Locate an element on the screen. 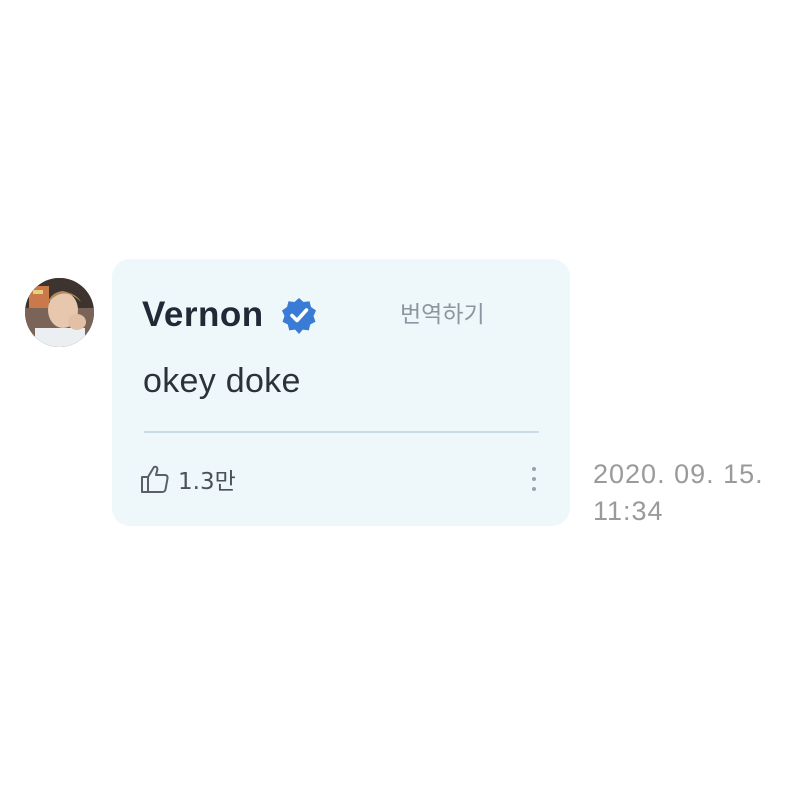  comment-header: Vernon is located at coordinates (230, 315).